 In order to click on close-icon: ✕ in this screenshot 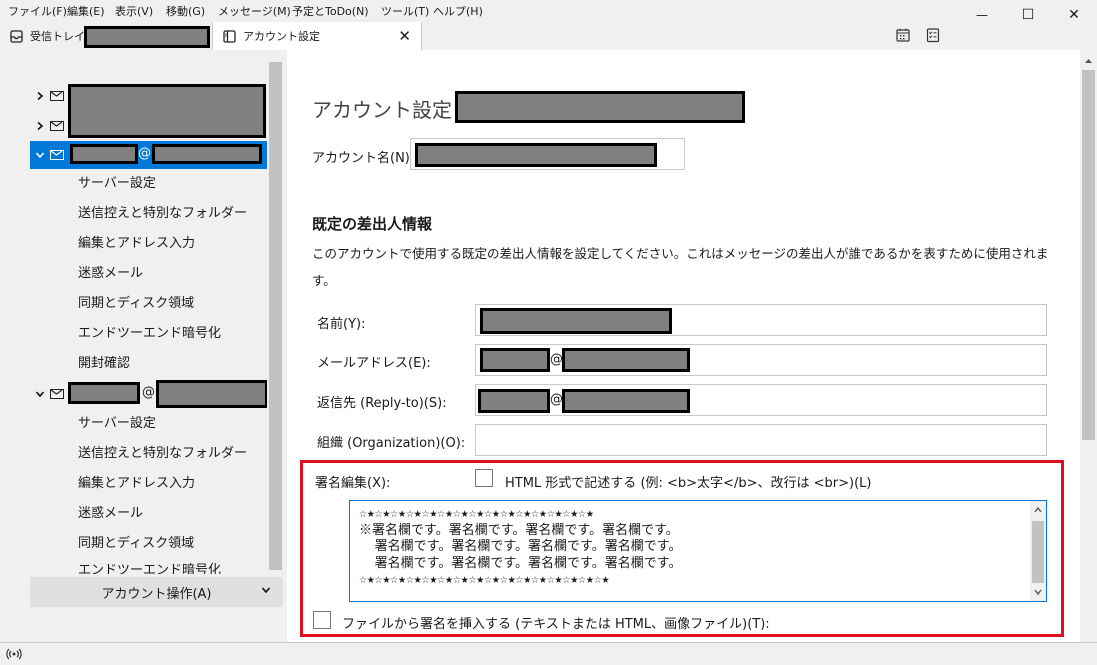, I will do `click(1074, 15)`.